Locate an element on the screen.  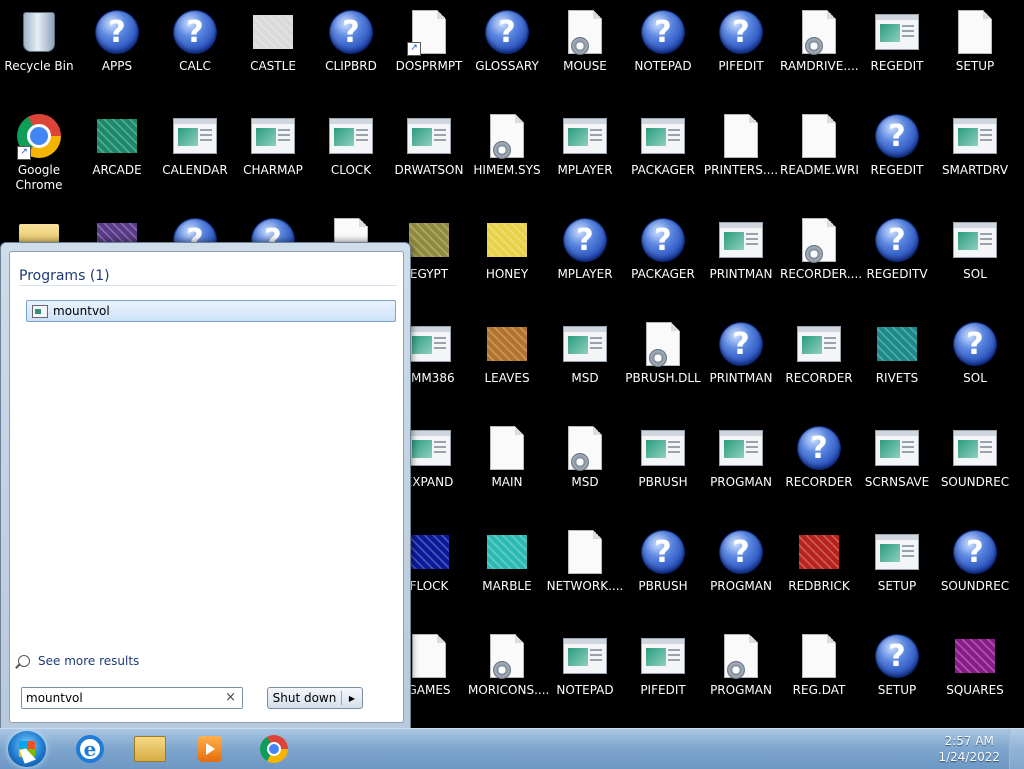
desktop-icon: ↗ DOSPRMPT is located at coordinates (429, 50).